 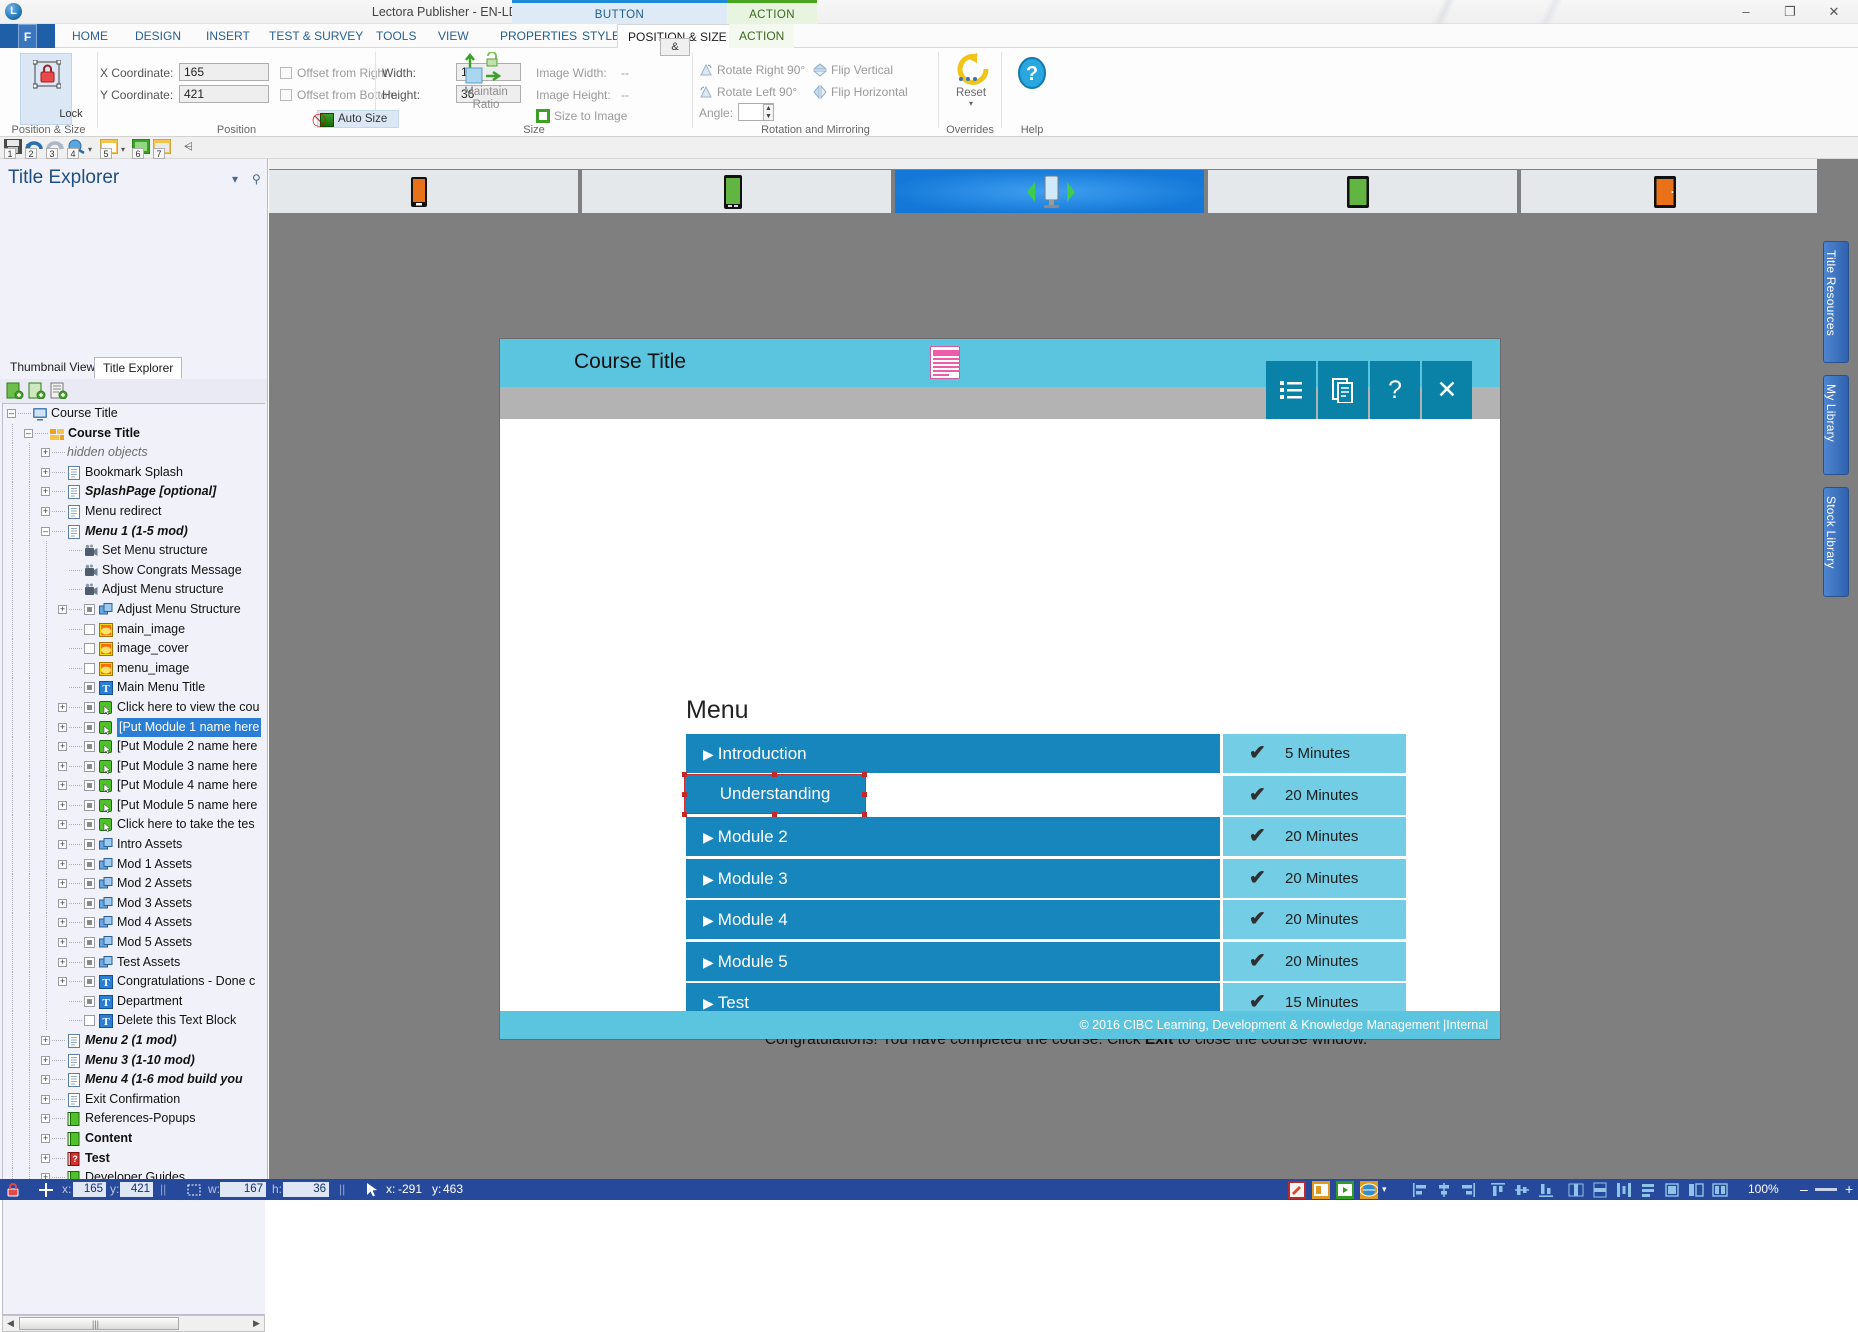 I want to click on flip-horizontal-label: Flip Horizontal, so click(x=869, y=92).